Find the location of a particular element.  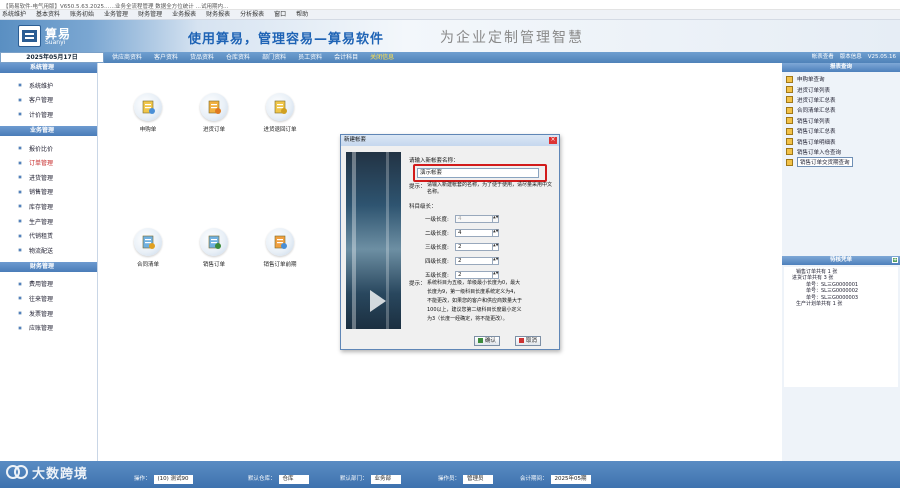

pin-icon: + is located at coordinates (895, 259).